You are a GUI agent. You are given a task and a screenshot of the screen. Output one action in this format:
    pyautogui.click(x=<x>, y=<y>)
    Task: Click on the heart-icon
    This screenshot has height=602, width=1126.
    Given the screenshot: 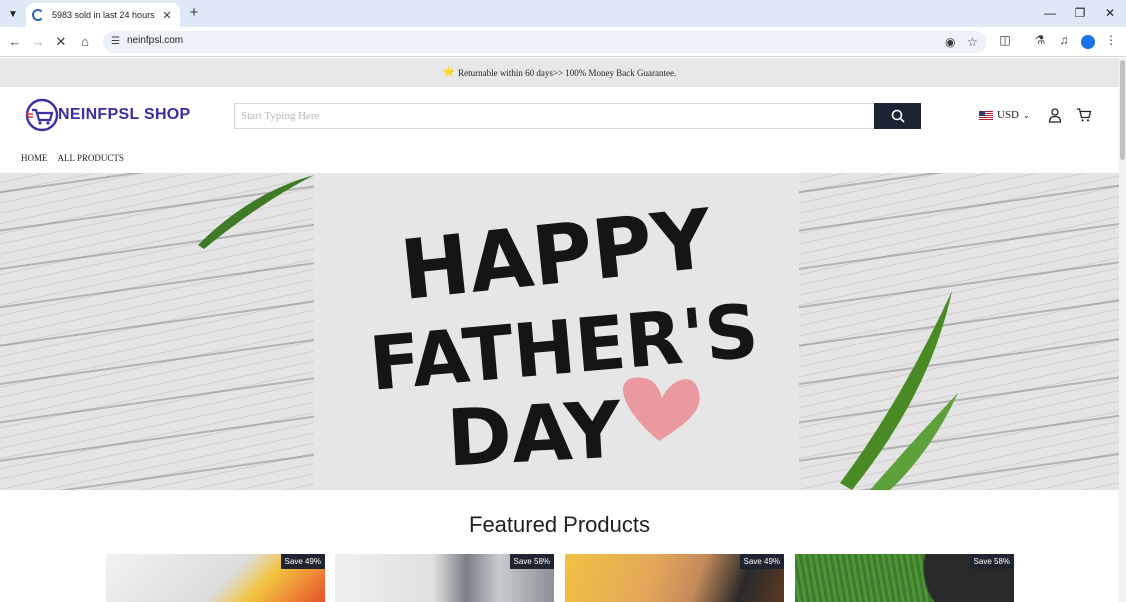 What is the action you would take?
    pyautogui.click(x=661, y=409)
    